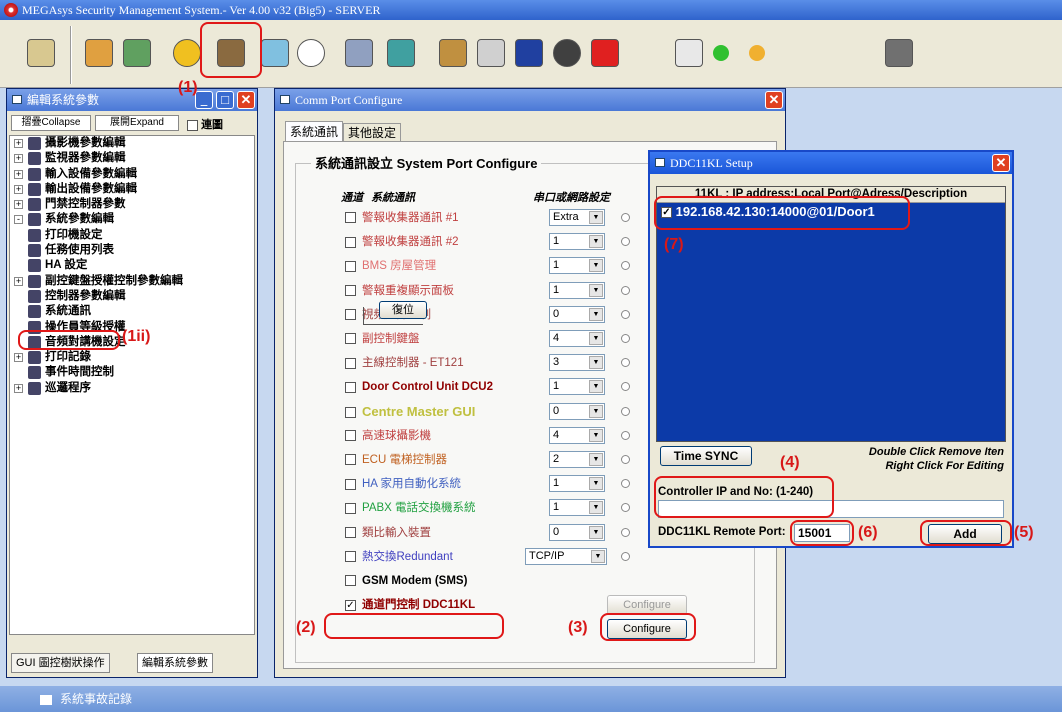 The width and height of the screenshot is (1062, 712). Describe the element at coordinates (175, 663) in the screenshot. I see `tab-edit-params: 編輯系統參數` at that location.